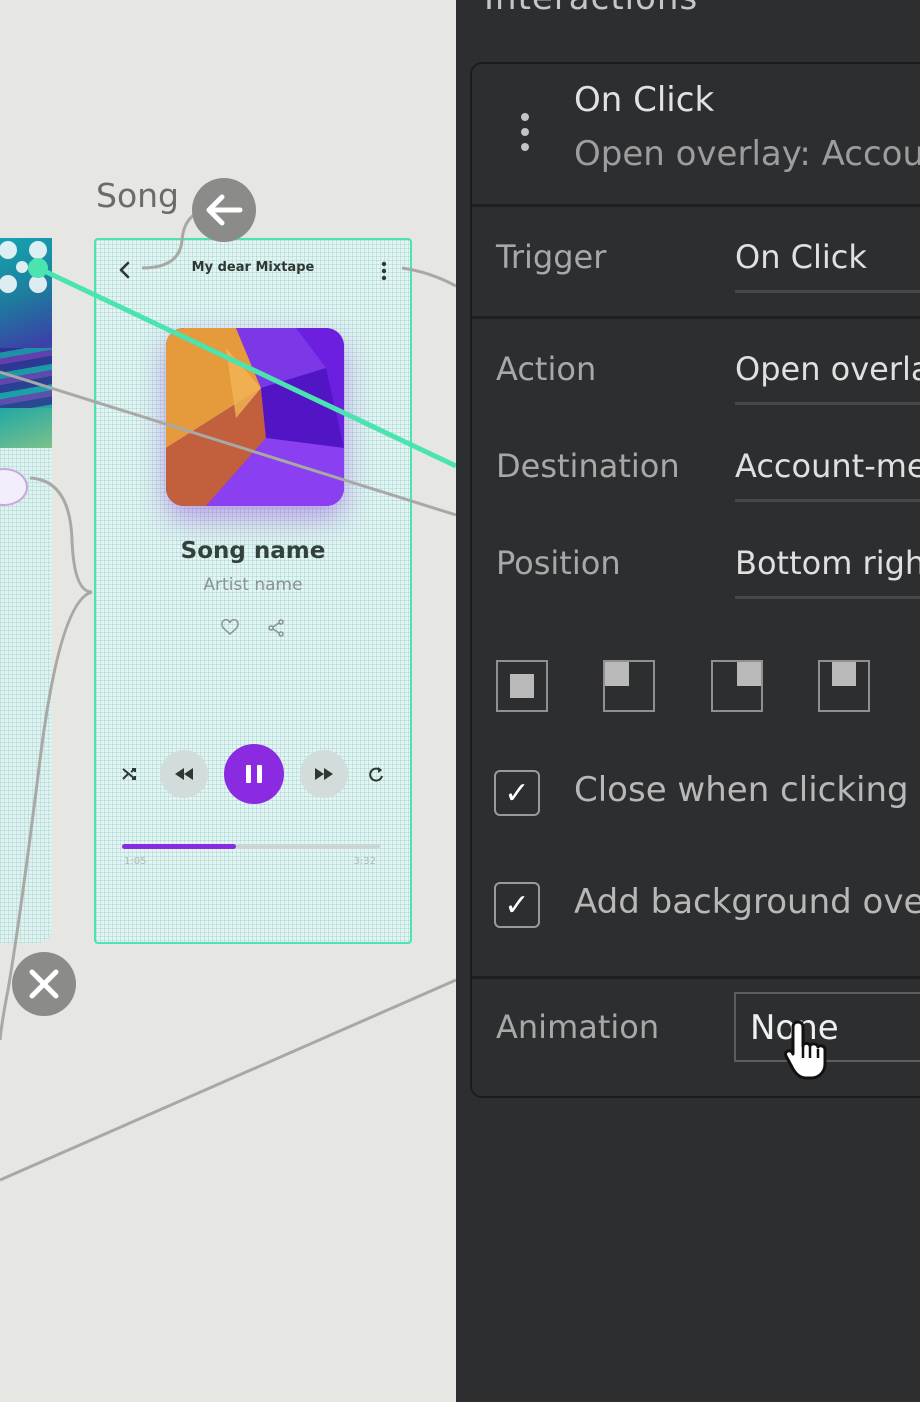 The height and width of the screenshot is (1402, 920). Describe the element at coordinates (844, 686) in the screenshot. I see `position-top-center-icon` at that location.